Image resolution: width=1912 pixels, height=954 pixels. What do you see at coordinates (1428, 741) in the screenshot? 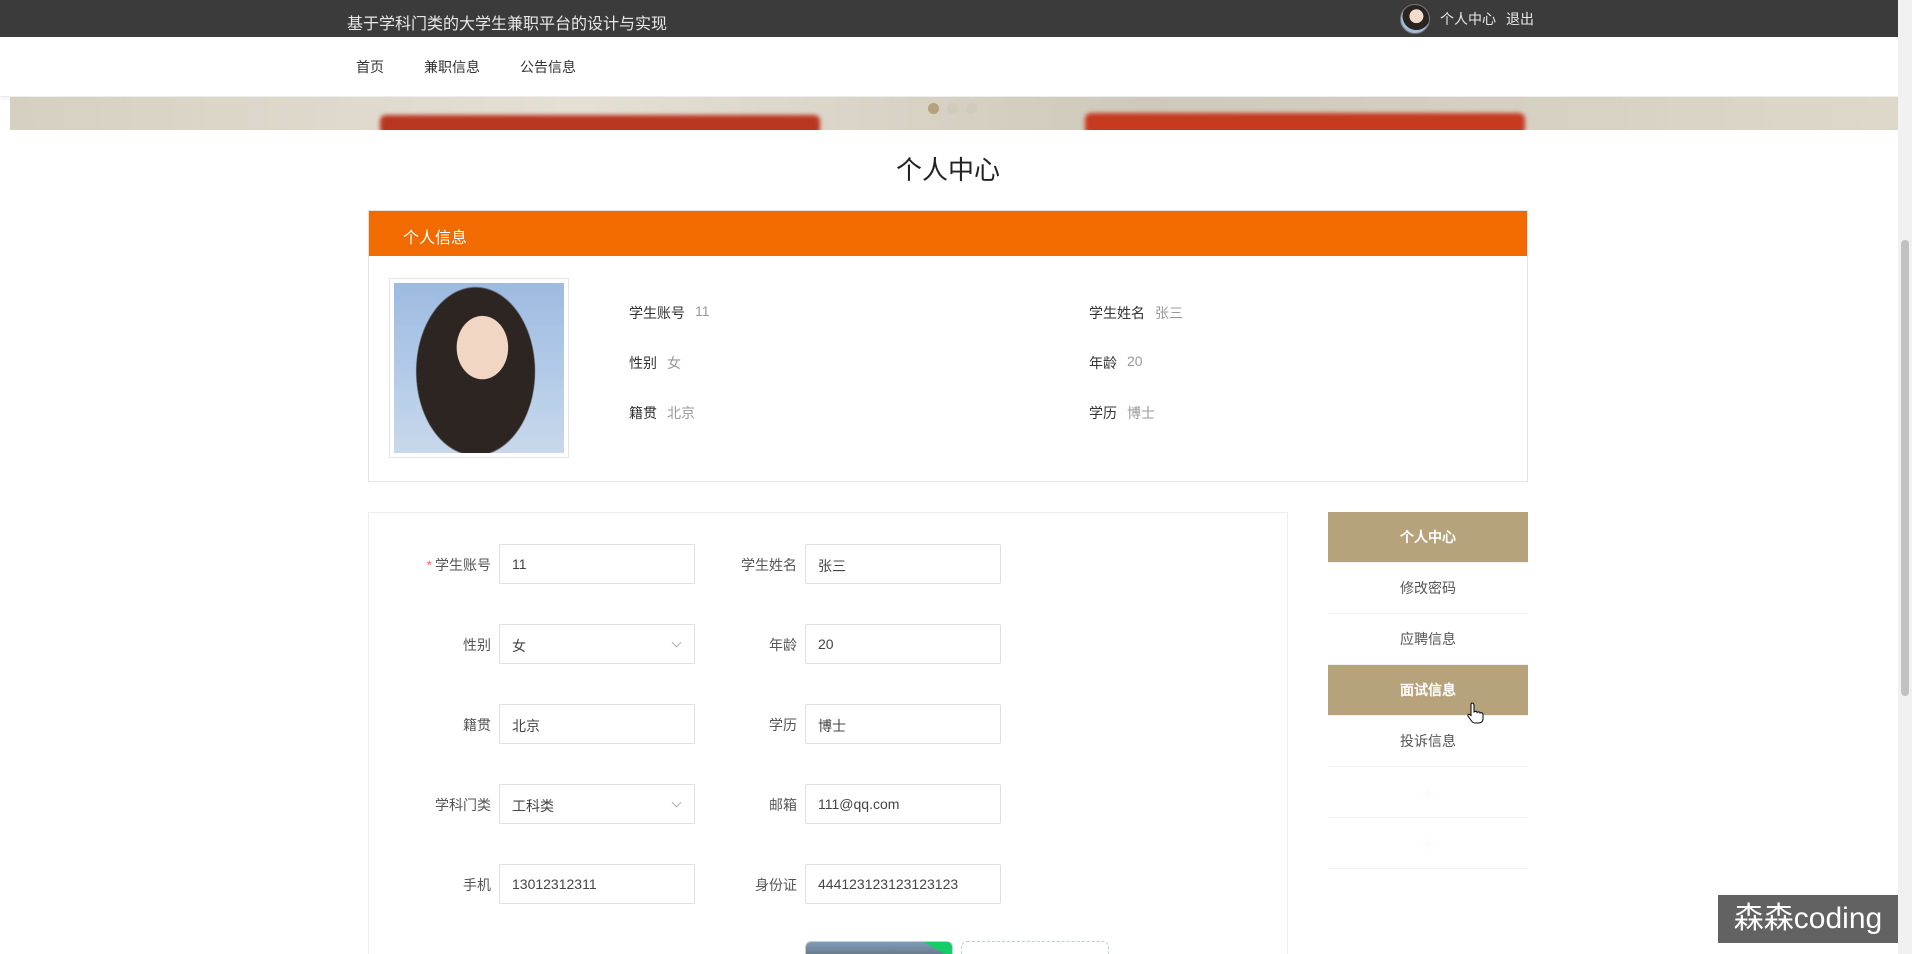
I see `side-item-complaints: 投诉信息` at bounding box center [1428, 741].